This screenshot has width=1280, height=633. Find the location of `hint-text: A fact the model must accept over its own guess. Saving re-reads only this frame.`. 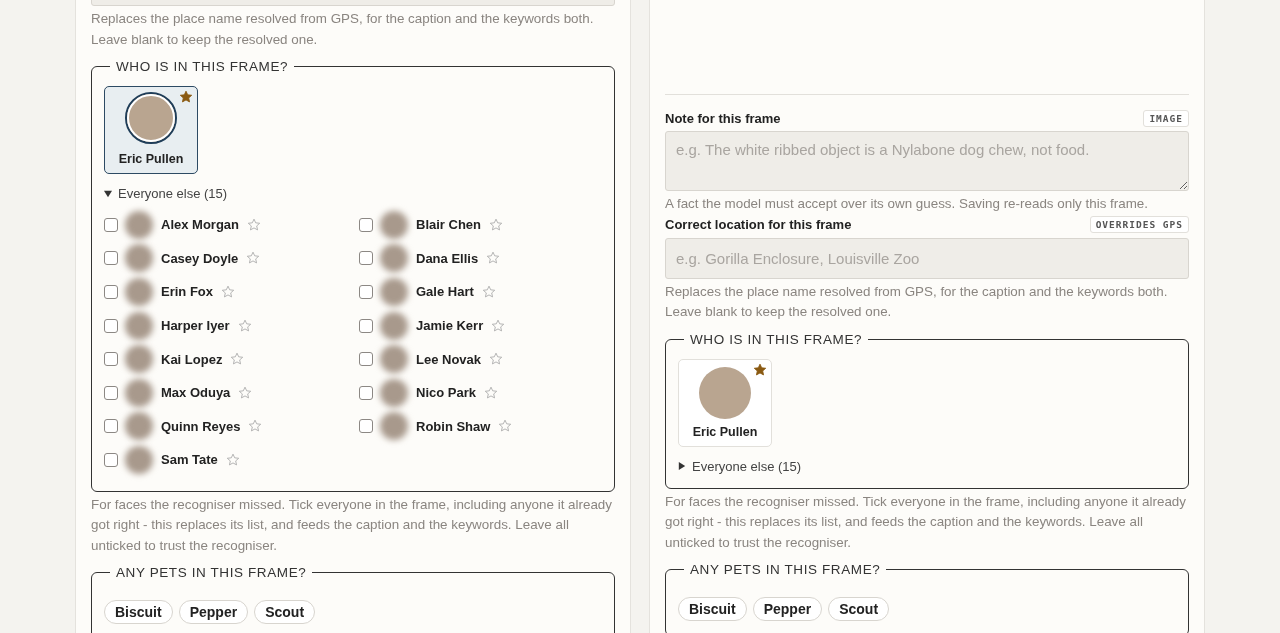

hint-text: A fact the model must accept over its own guess. Saving re-reads only this frame. is located at coordinates (907, 204).